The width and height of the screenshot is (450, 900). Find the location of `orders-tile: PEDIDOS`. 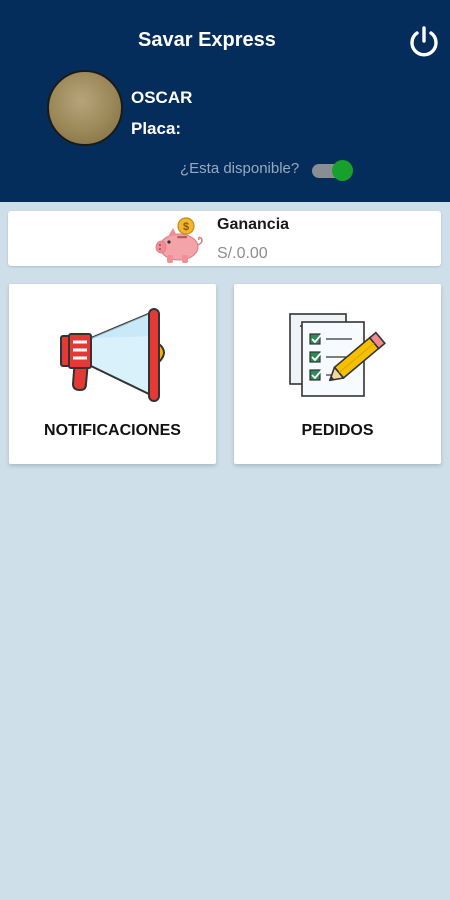

orders-tile: PEDIDOS is located at coordinates (337, 374).